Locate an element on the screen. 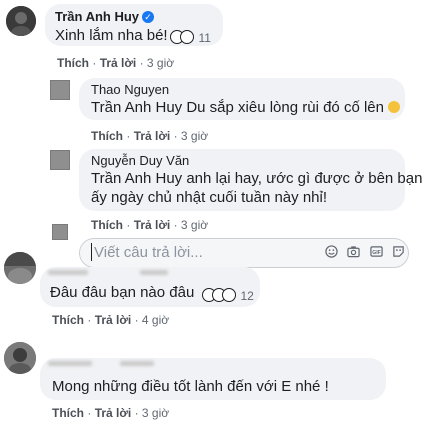 This screenshot has height=432, width=448. reaction-count: 12 is located at coordinates (247, 296).